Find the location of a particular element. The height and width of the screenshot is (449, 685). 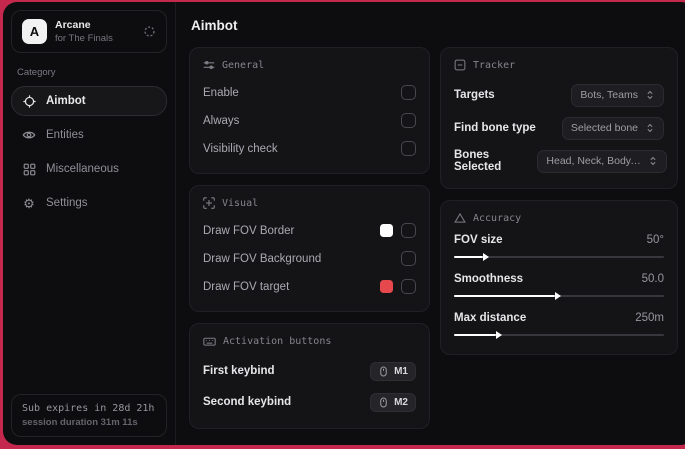

select-value: Head, Neck, Body, Pe.. is located at coordinates (593, 161).